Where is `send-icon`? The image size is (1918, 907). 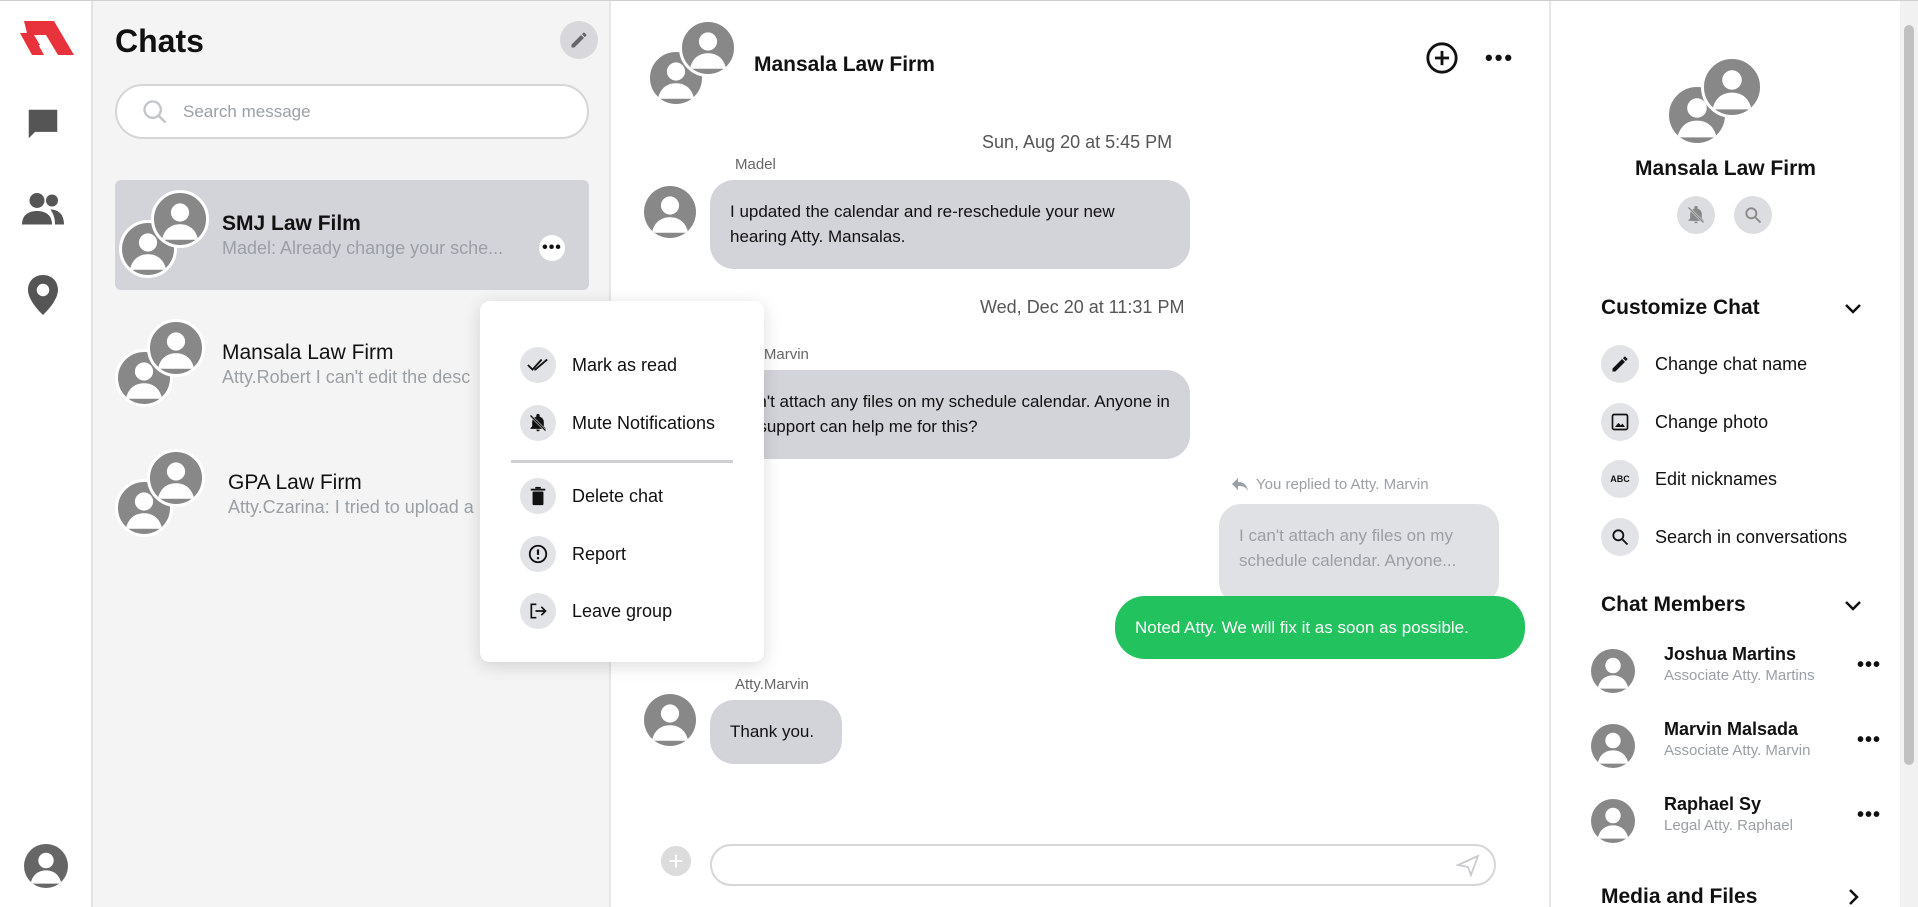
send-icon is located at coordinates (1468, 865).